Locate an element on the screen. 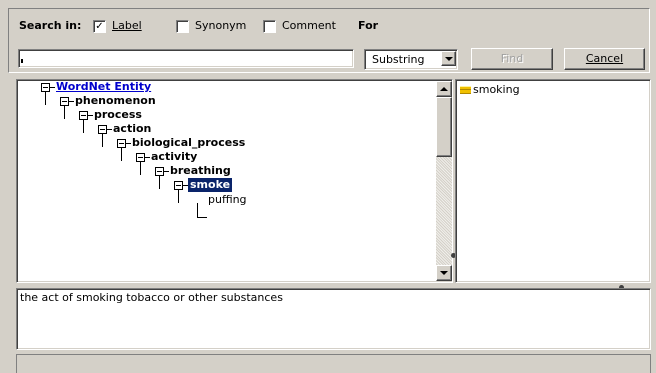  scroll-down-button is located at coordinates (444, 273).